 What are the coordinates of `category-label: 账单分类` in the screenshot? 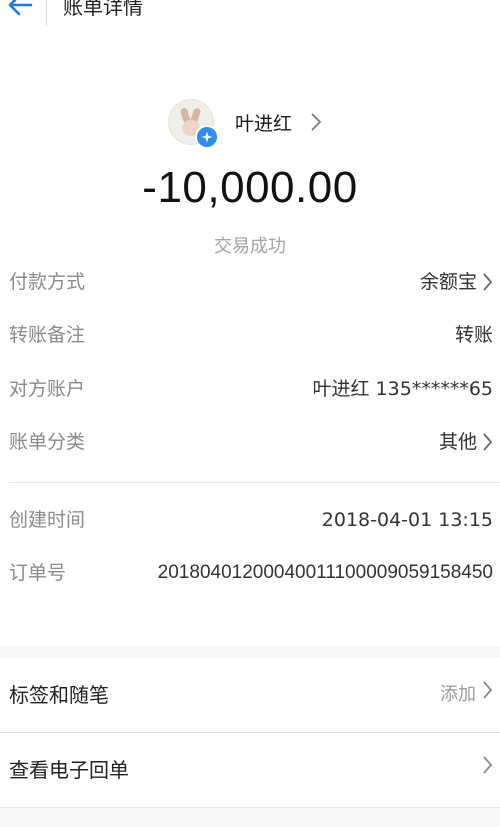 It's located at (47, 442).